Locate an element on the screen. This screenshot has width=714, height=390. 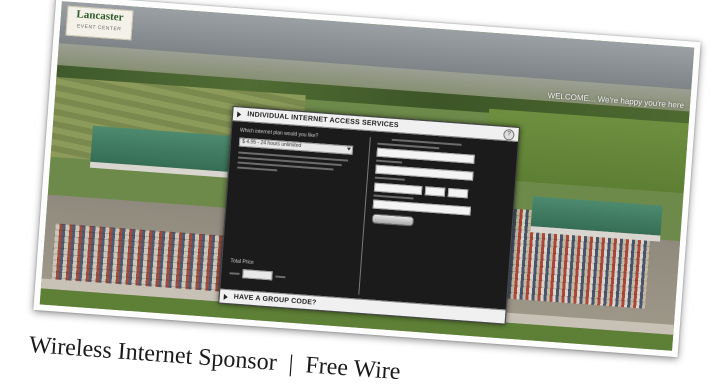
photo-caption: Wireless Internet Sponsor | Free Wire is located at coordinates (214, 359).